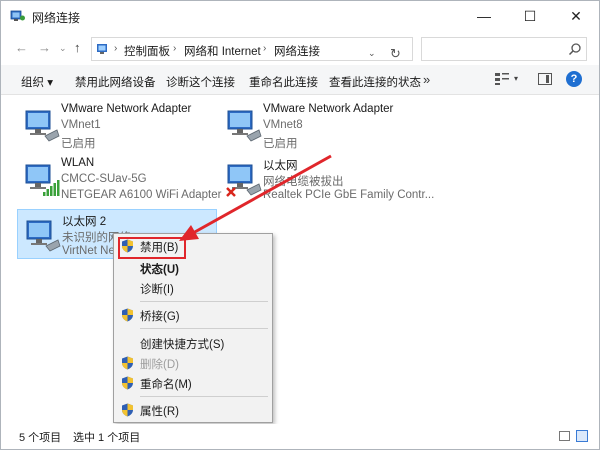 This screenshot has height=450, width=600. I want to click on menu-item-label: 桥接(G), so click(160, 317).